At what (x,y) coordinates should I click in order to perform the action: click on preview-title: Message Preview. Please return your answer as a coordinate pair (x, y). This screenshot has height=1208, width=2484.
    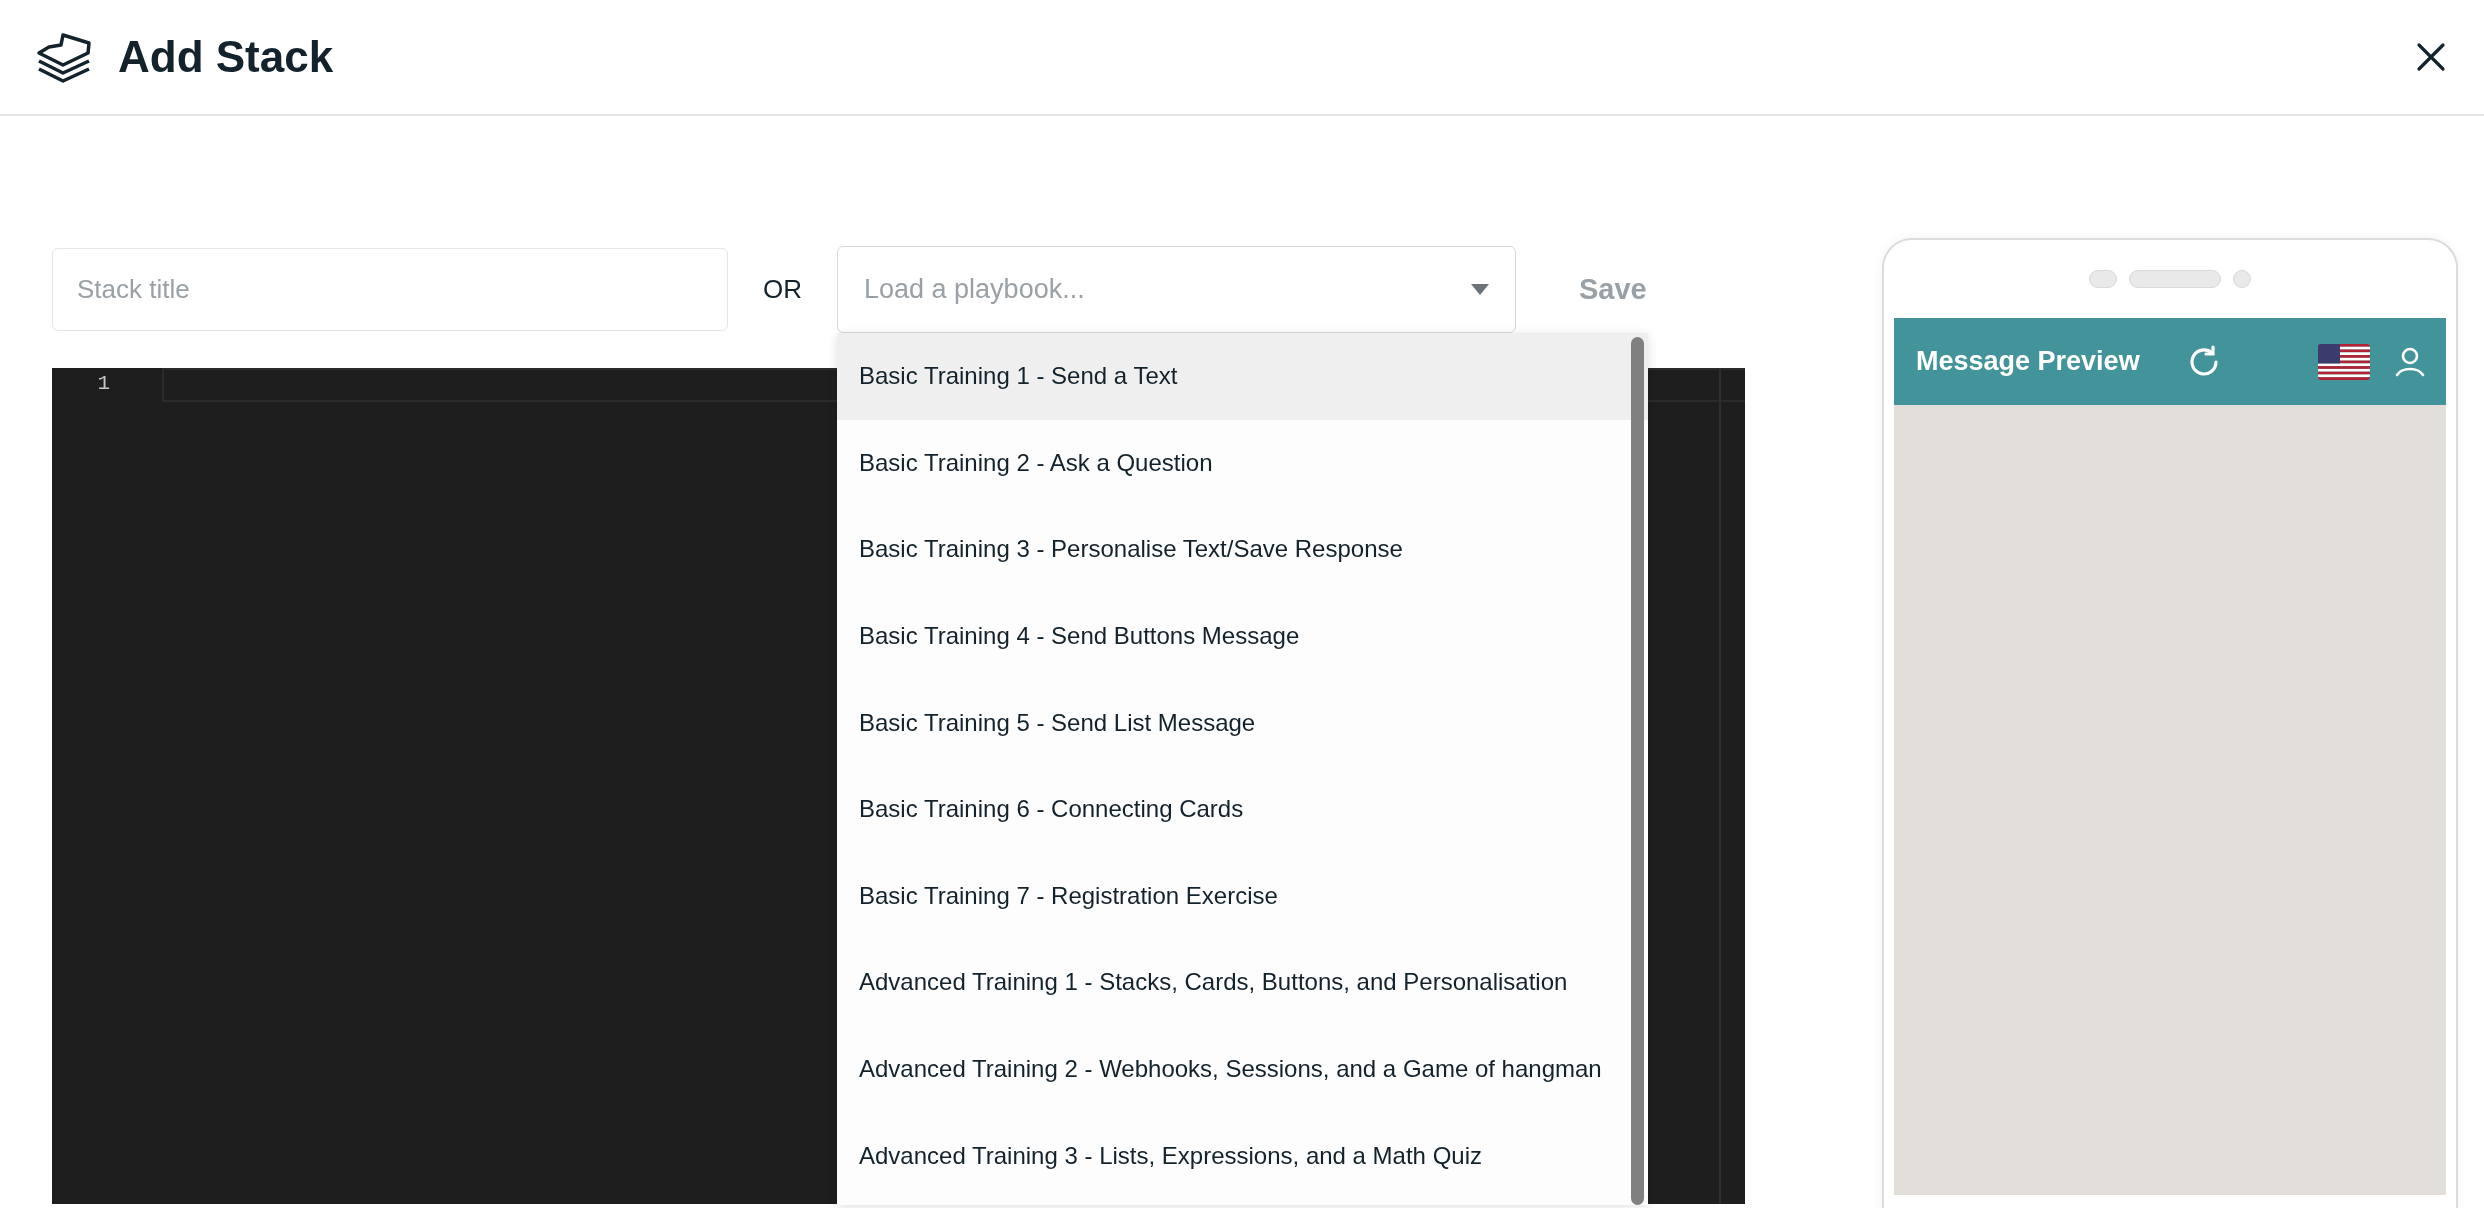
    Looking at the image, I should click on (2028, 361).